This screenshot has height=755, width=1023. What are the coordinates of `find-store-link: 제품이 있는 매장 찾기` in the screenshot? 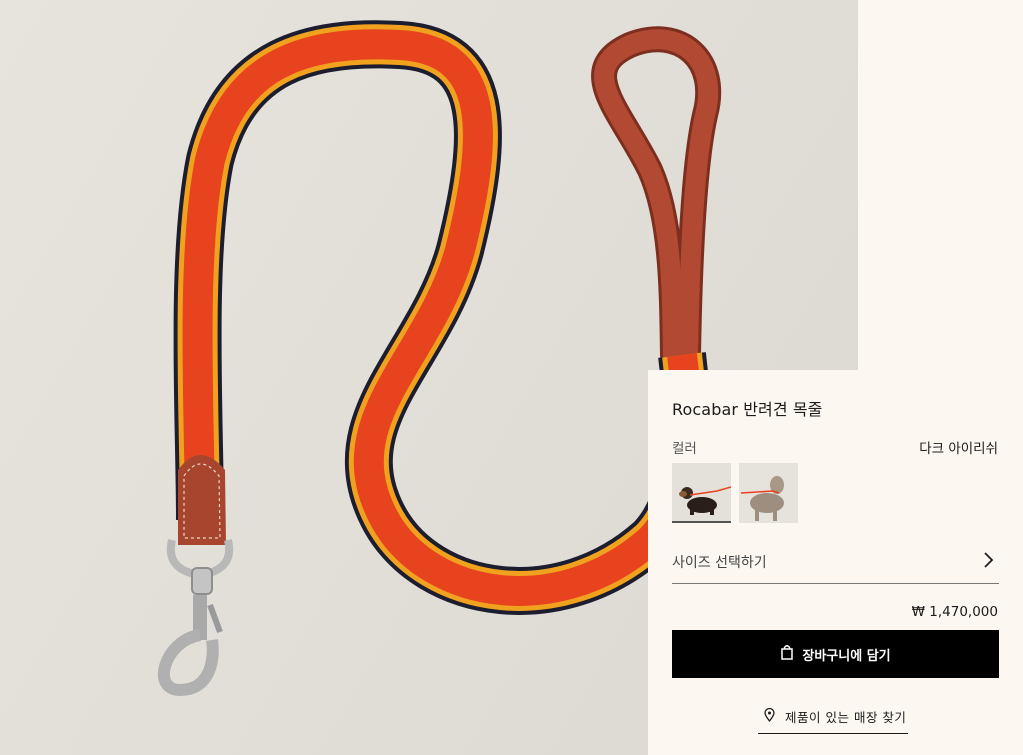 It's located at (833, 720).